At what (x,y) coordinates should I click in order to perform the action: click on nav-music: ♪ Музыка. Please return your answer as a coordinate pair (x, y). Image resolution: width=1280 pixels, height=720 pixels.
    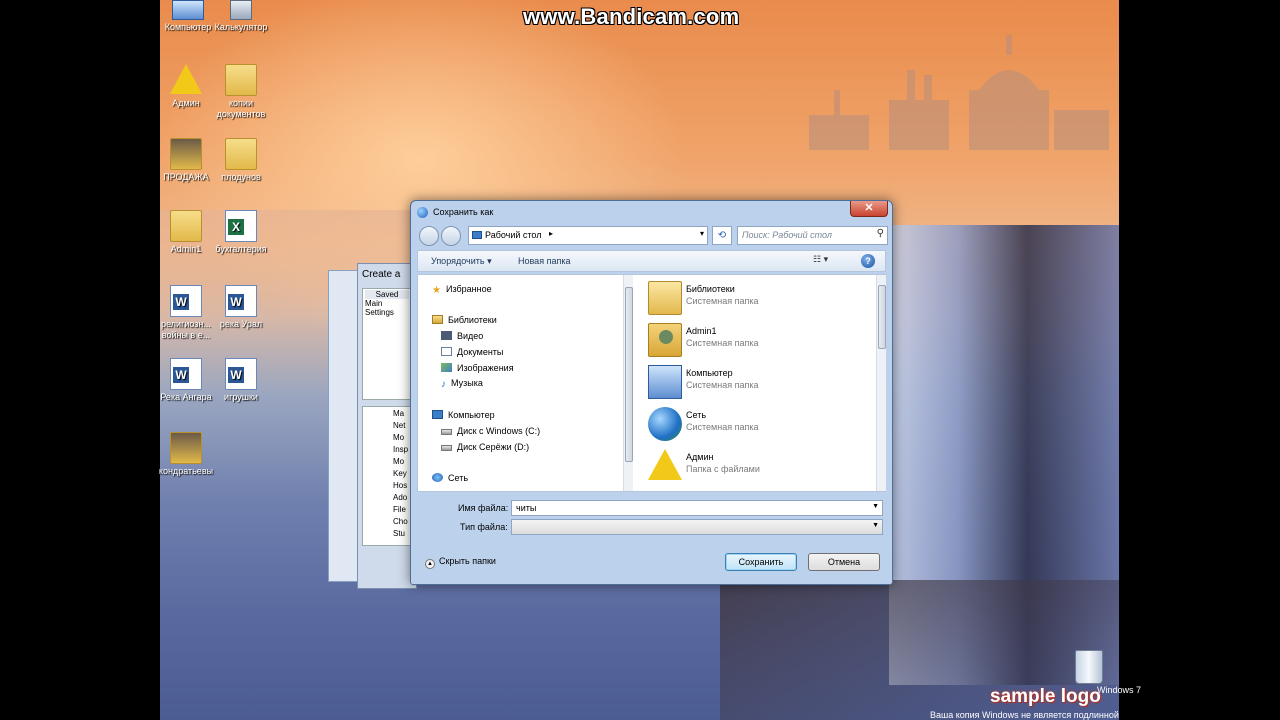
    Looking at the image, I should click on (462, 384).